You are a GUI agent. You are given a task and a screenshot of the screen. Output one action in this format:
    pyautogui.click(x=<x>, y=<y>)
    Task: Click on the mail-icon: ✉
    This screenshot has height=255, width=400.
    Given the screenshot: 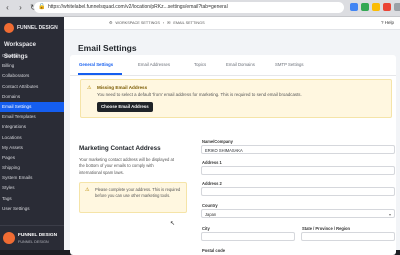 What is the action you would take?
    pyautogui.click(x=169, y=23)
    